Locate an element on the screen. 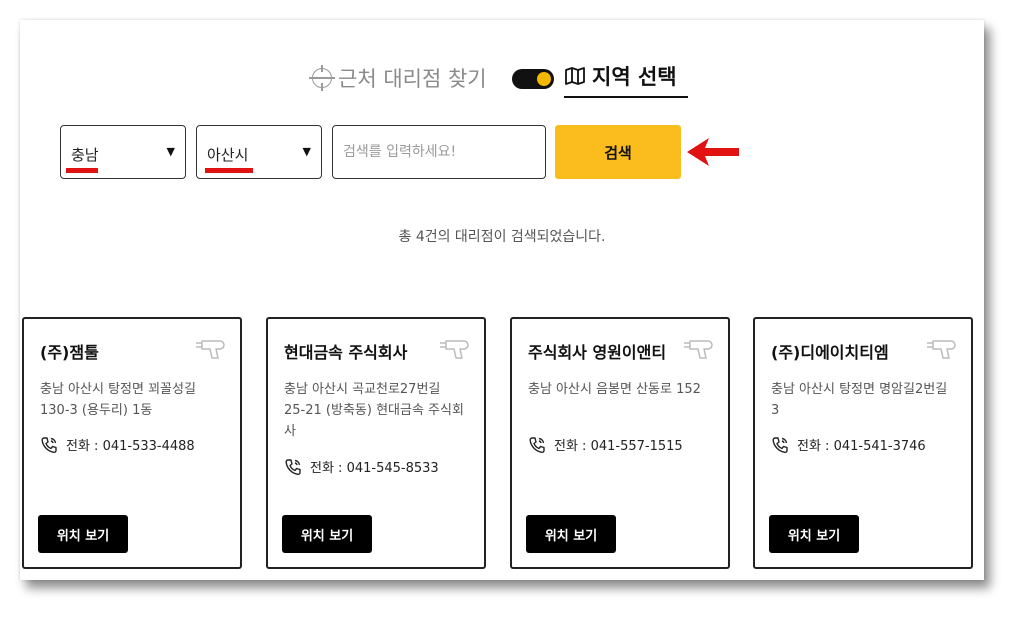 This screenshot has height=620, width=1024. dealer-phone: 전화 : 041-541-3746 is located at coordinates (848, 444).